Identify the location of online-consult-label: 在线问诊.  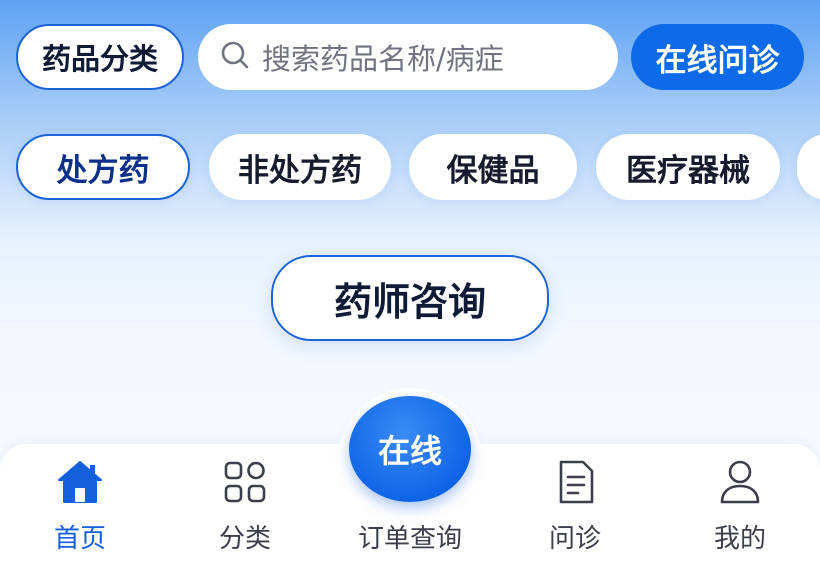
(717, 60).